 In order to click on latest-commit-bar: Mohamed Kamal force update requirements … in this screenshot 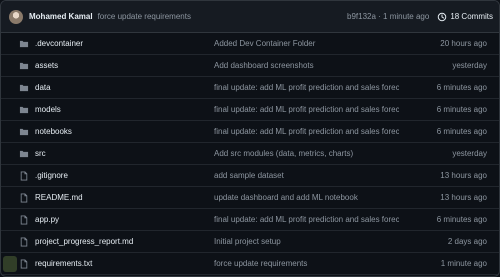, I will do `click(250, 17)`.